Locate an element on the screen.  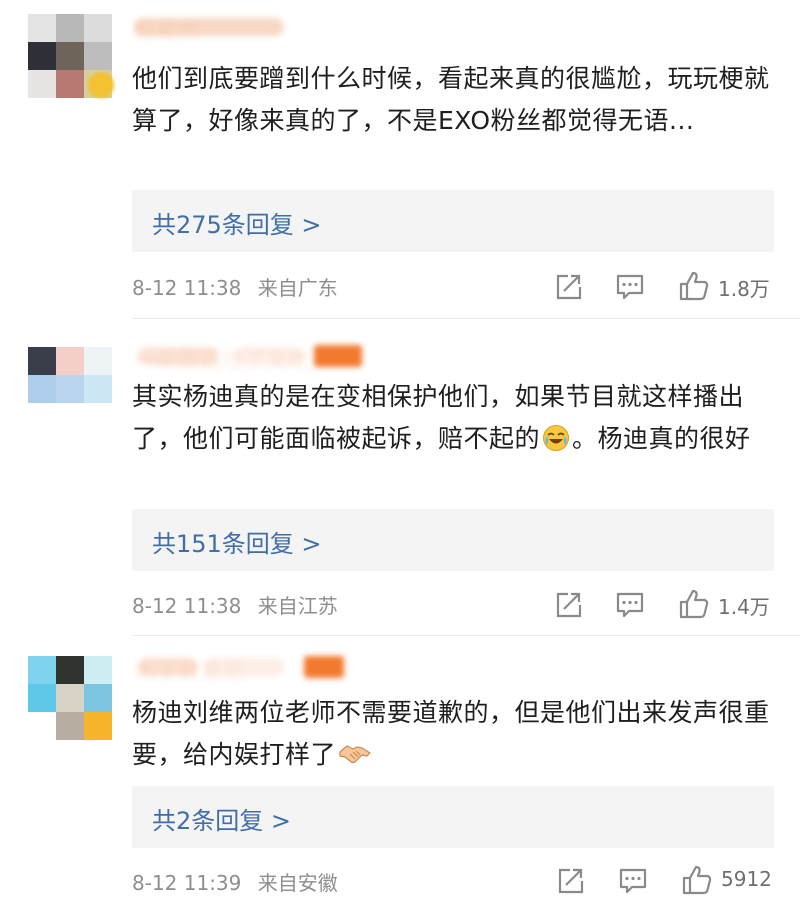
comment-meta: 8-12 11:38 来自广东 is located at coordinates (240, 287).